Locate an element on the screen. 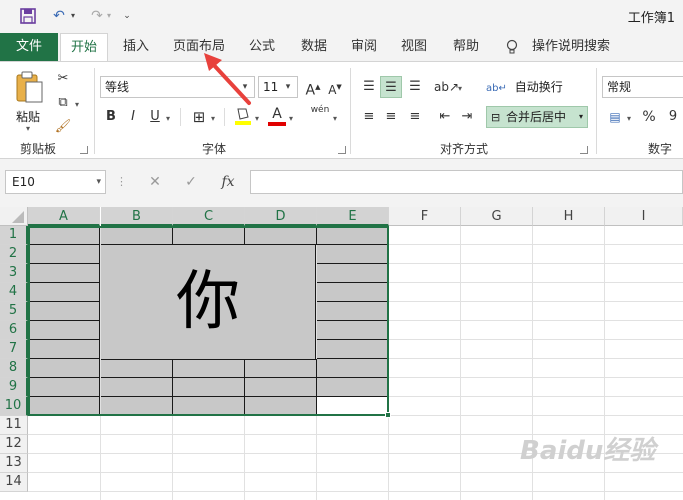 This screenshot has width=683, height=500. bottom-align-icon: ☰ is located at coordinates (415, 87).